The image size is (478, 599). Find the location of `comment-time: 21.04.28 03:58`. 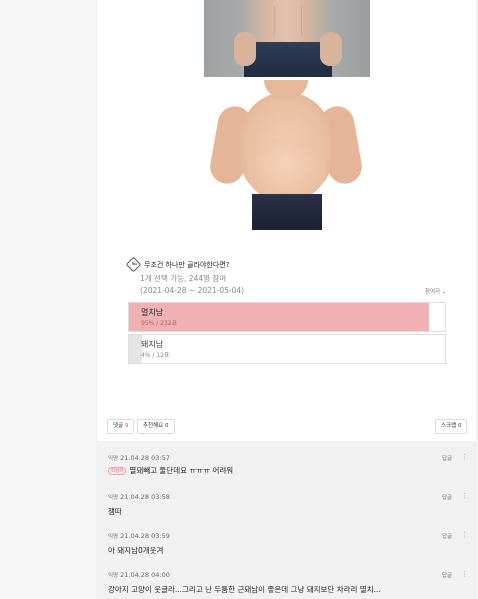

comment-time: 21.04.28 03:58 is located at coordinates (145, 497).